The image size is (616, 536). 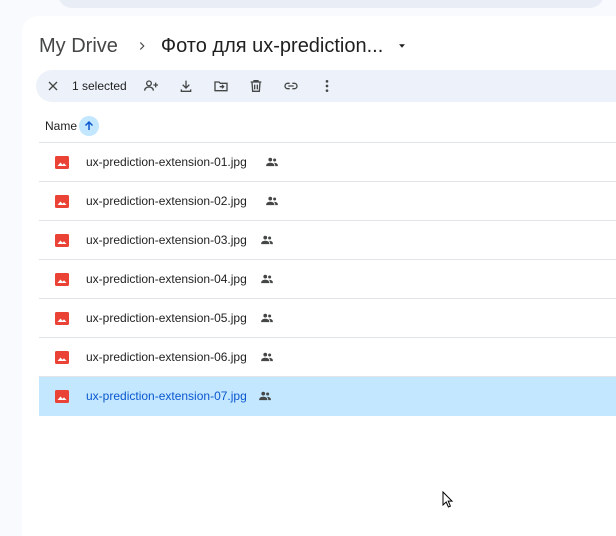 What do you see at coordinates (166, 357) in the screenshot?
I see `file-name: ux-prediction-extension-06.jpg` at bounding box center [166, 357].